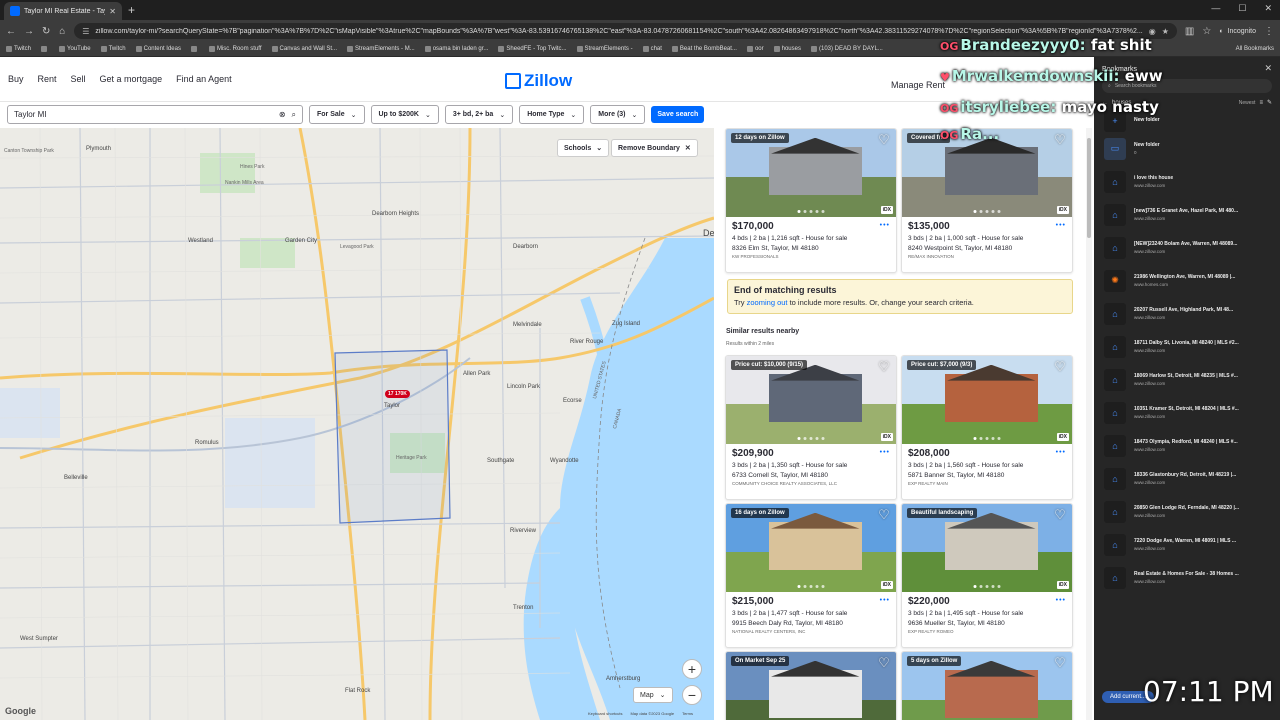  Describe the element at coordinates (397, 394) in the screenshot. I see `map-price-pin: 17 170K` at that location.